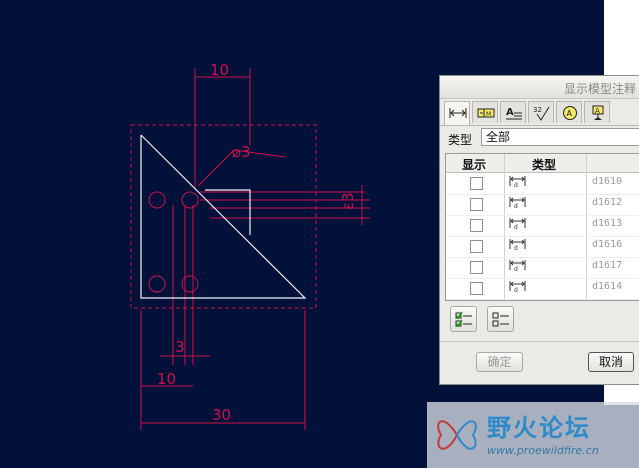 This screenshot has height=468, width=639. What do you see at coordinates (190, 284) in the screenshot?
I see `hole-bottom-right` at bounding box center [190, 284].